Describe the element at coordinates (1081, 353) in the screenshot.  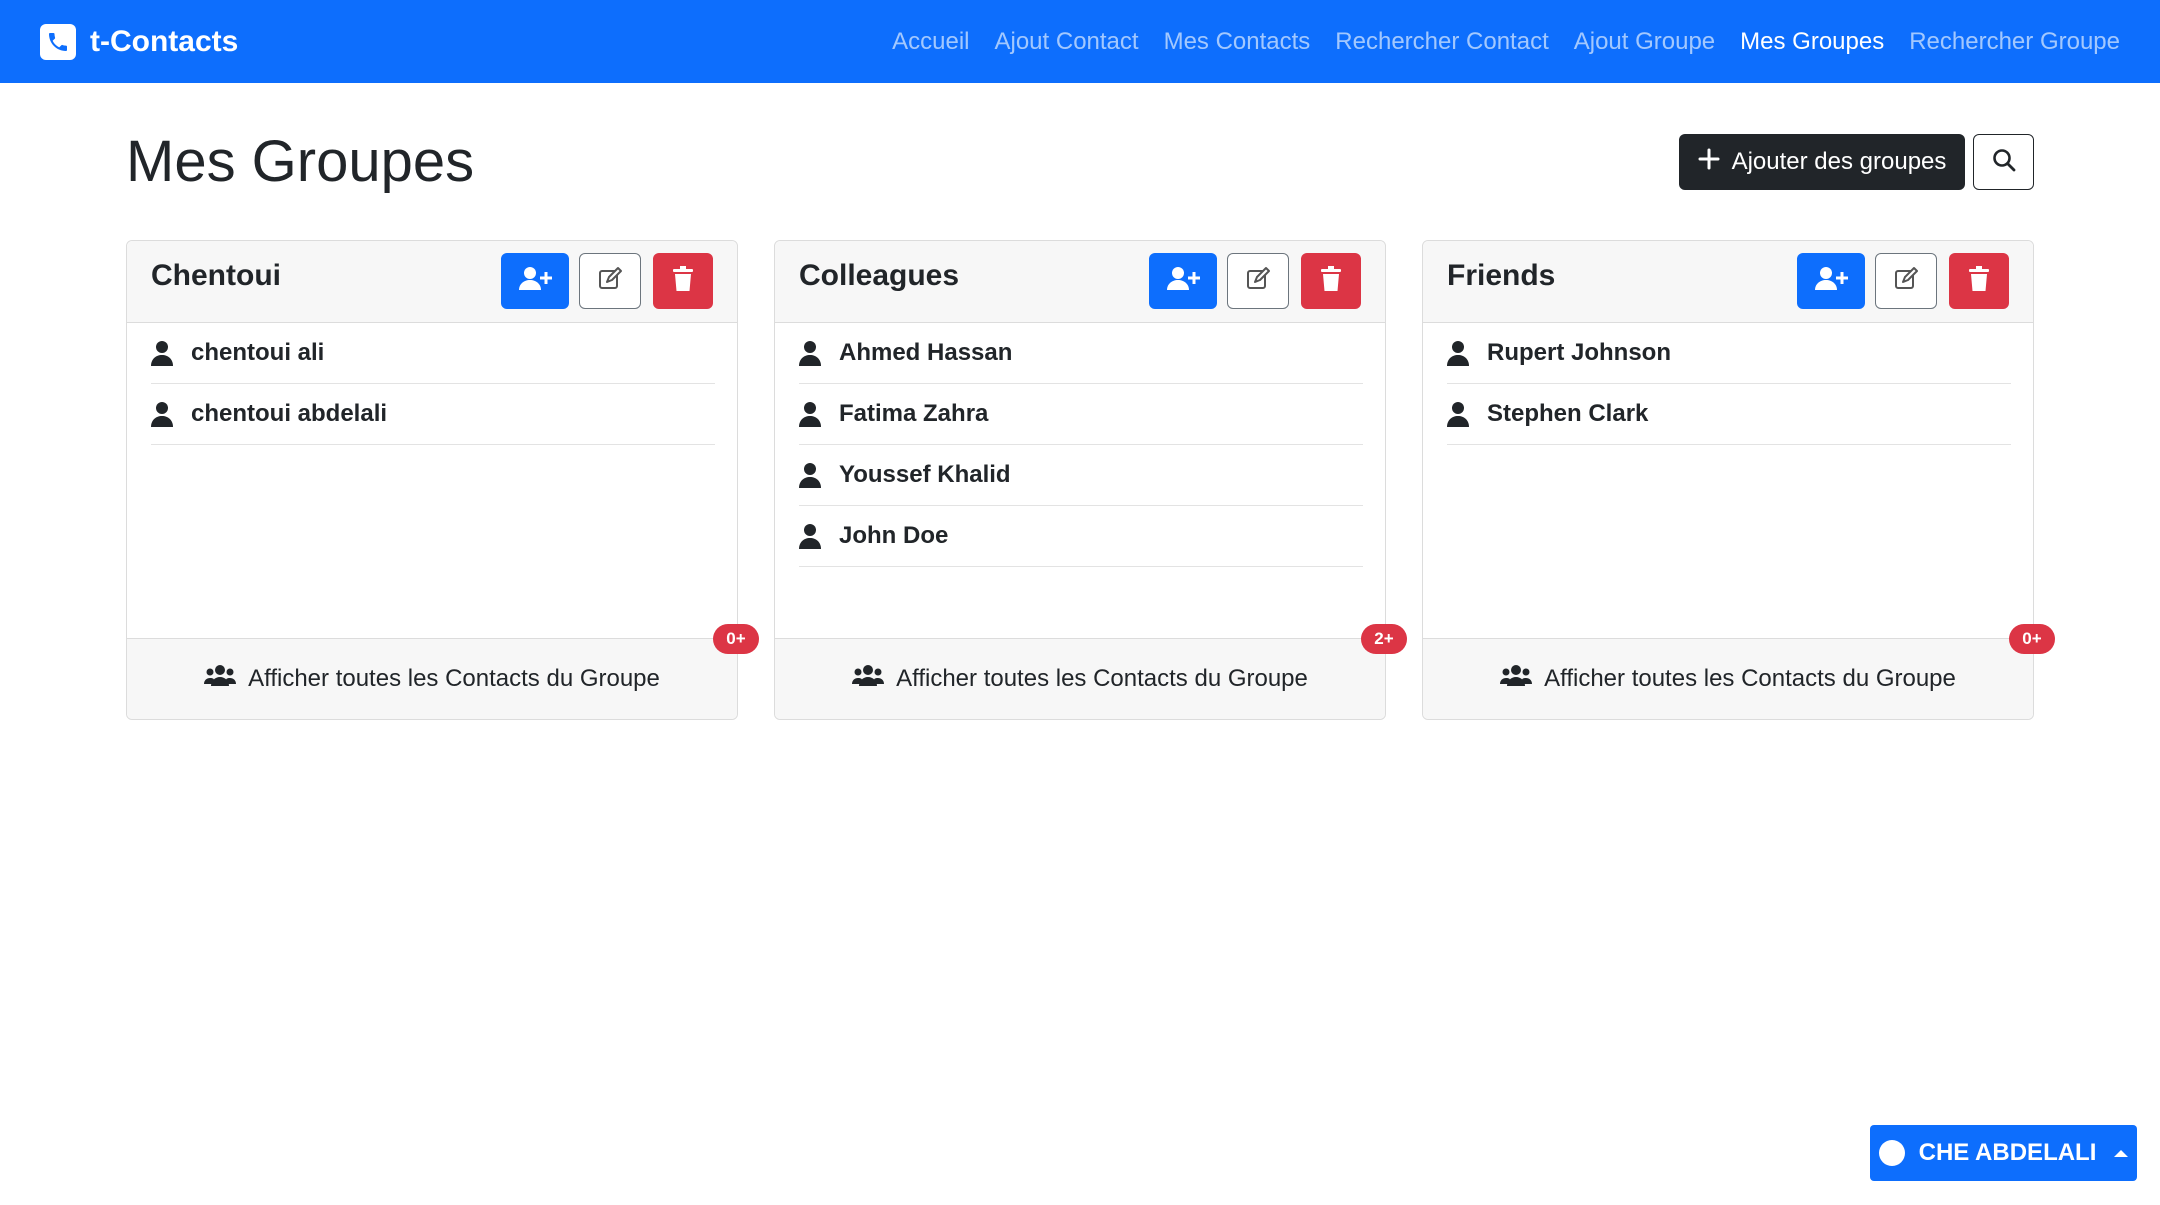
I see `member-item: Ahmed Hassan` at that location.